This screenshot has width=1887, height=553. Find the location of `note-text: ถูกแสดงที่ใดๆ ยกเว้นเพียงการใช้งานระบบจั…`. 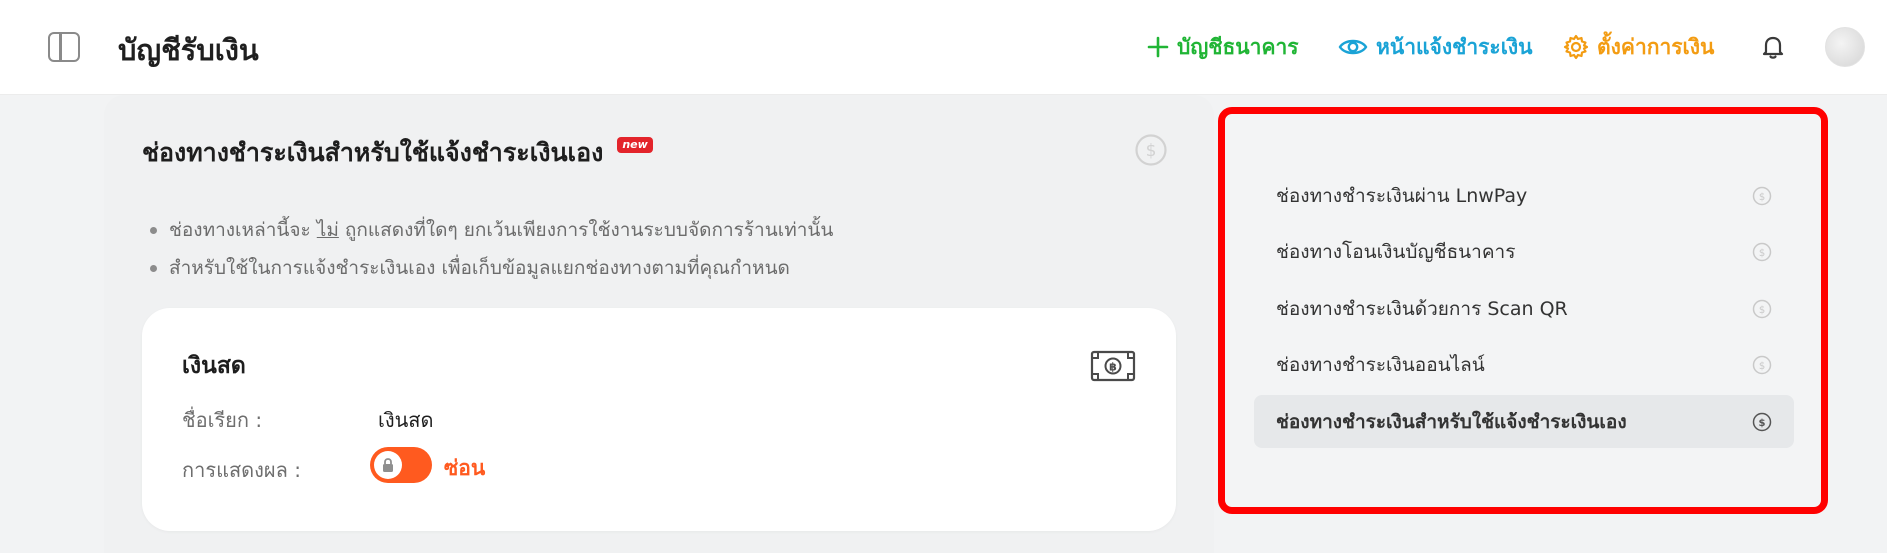

note-text: ถูกแสดงที่ใดๆ ยกเว้นเพียงการใช้งานระบบจั… is located at coordinates (586, 230).